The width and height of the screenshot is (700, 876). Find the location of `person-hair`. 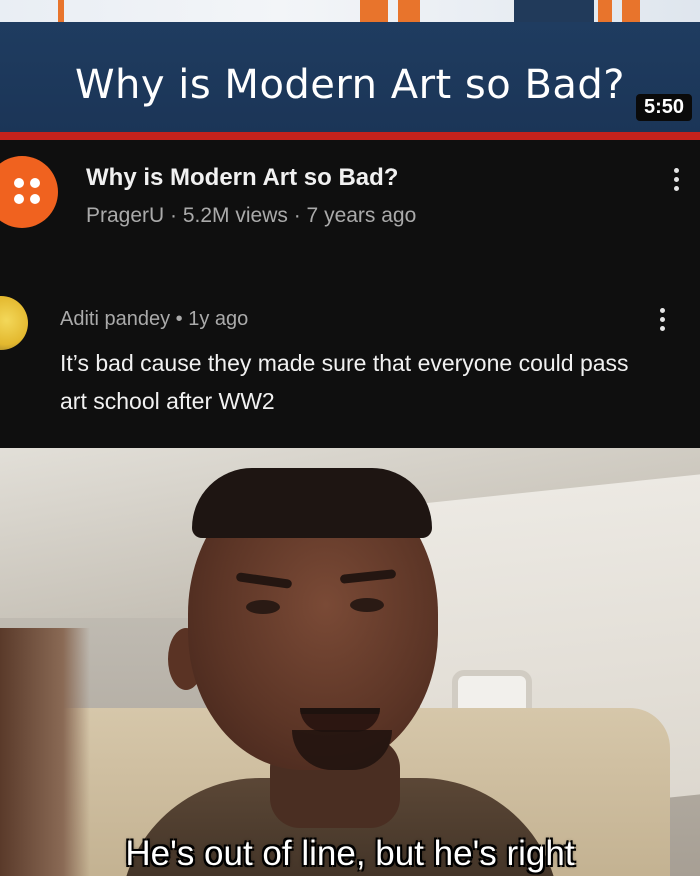

person-hair is located at coordinates (312, 503).